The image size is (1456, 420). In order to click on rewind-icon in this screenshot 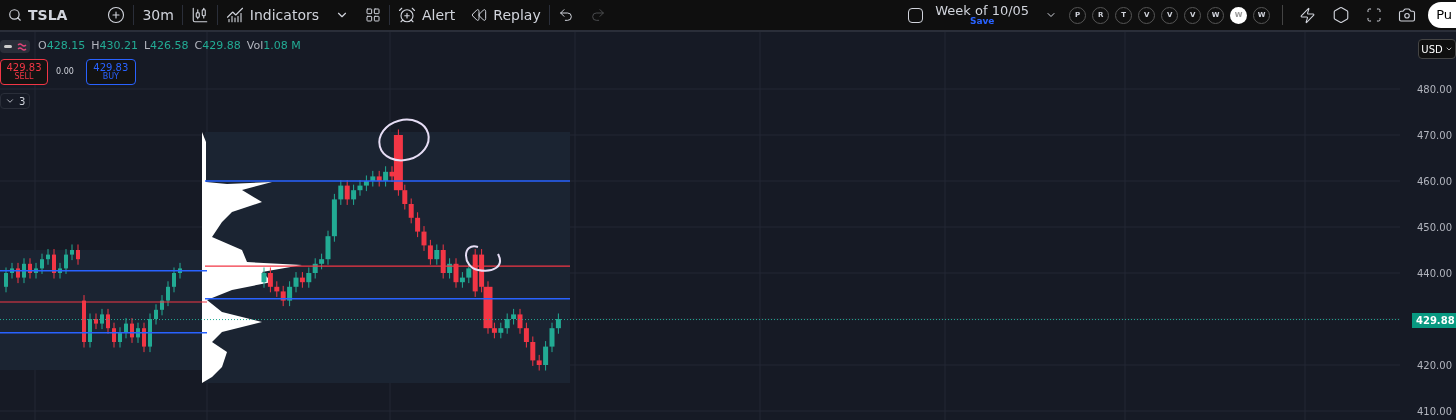, I will do `click(479, 15)`.